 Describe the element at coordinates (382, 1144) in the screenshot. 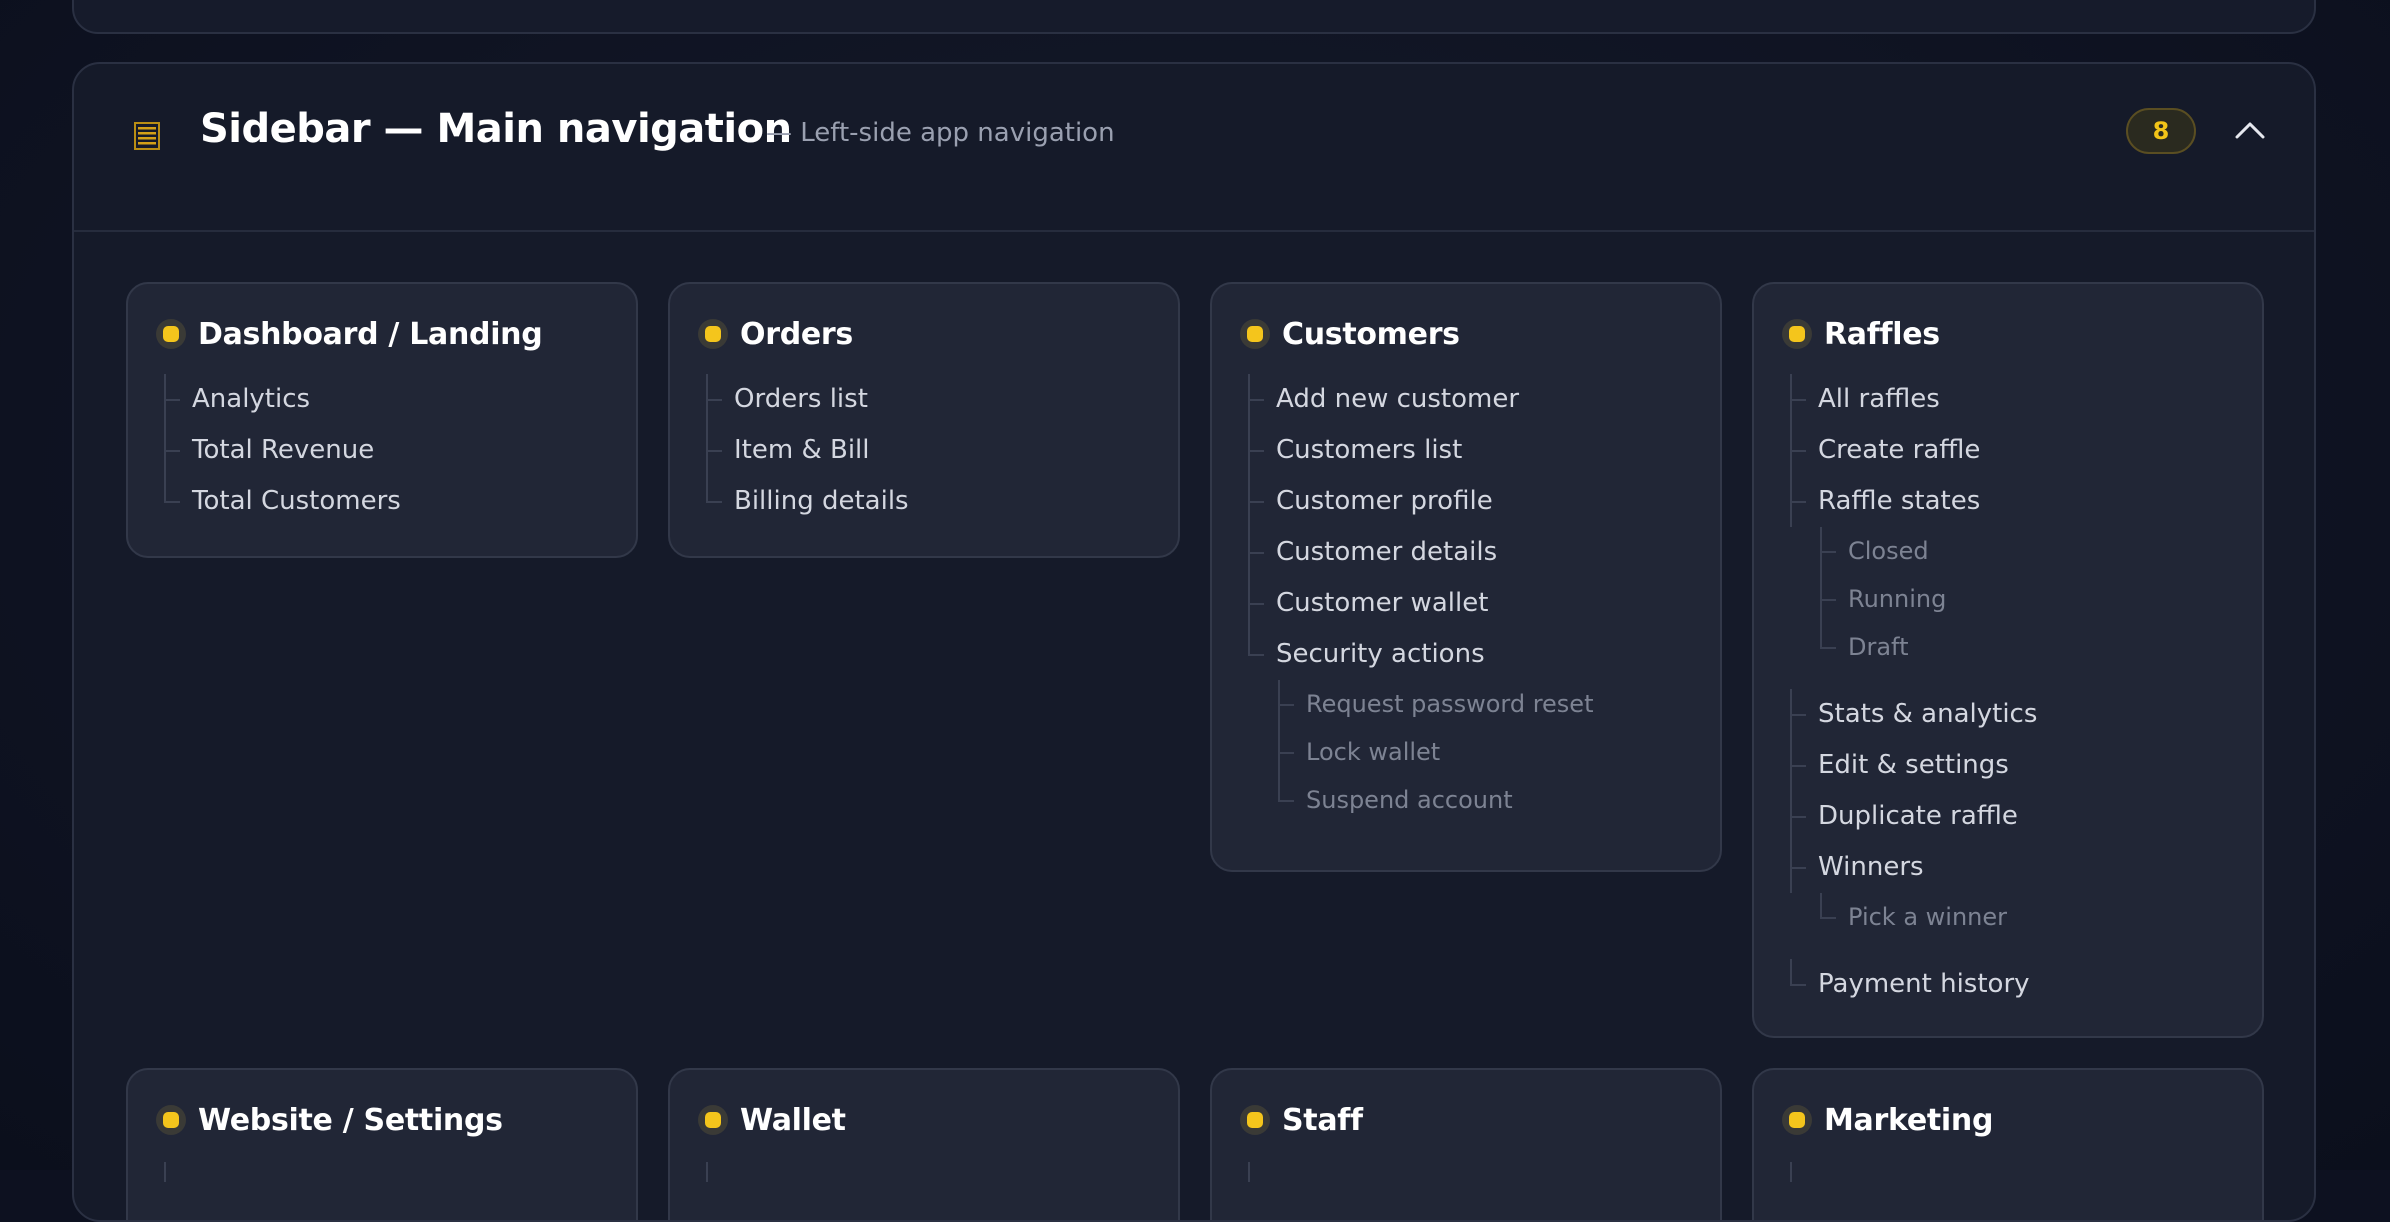

I see `nav-group-card-website-settings: Website / Settings` at that location.